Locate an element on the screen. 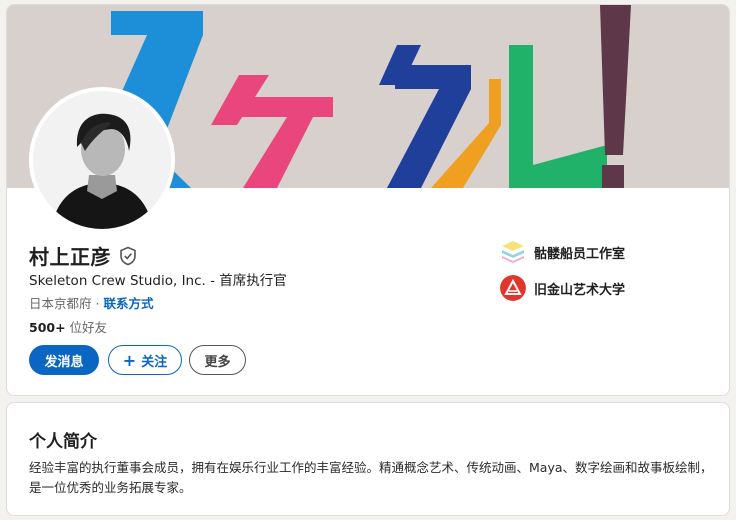  red-circle-triangle-logo-icon is located at coordinates (513, 288).